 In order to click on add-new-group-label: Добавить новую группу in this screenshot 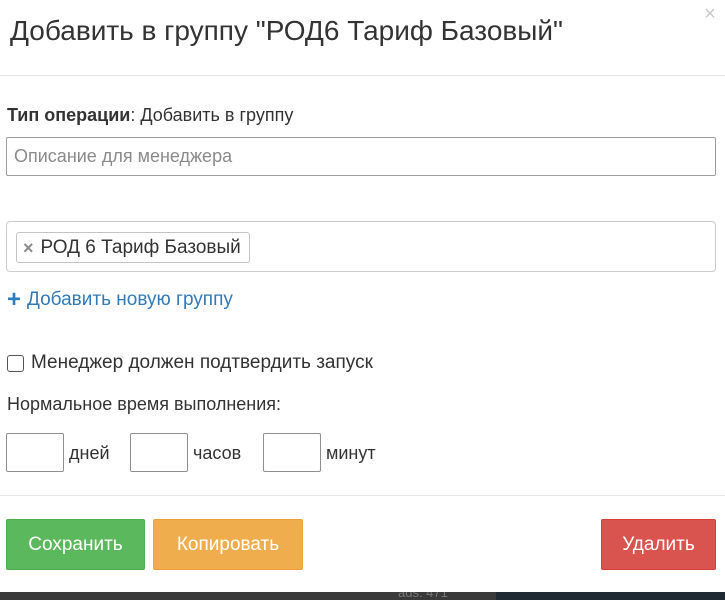, I will do `click(130, 299)`.